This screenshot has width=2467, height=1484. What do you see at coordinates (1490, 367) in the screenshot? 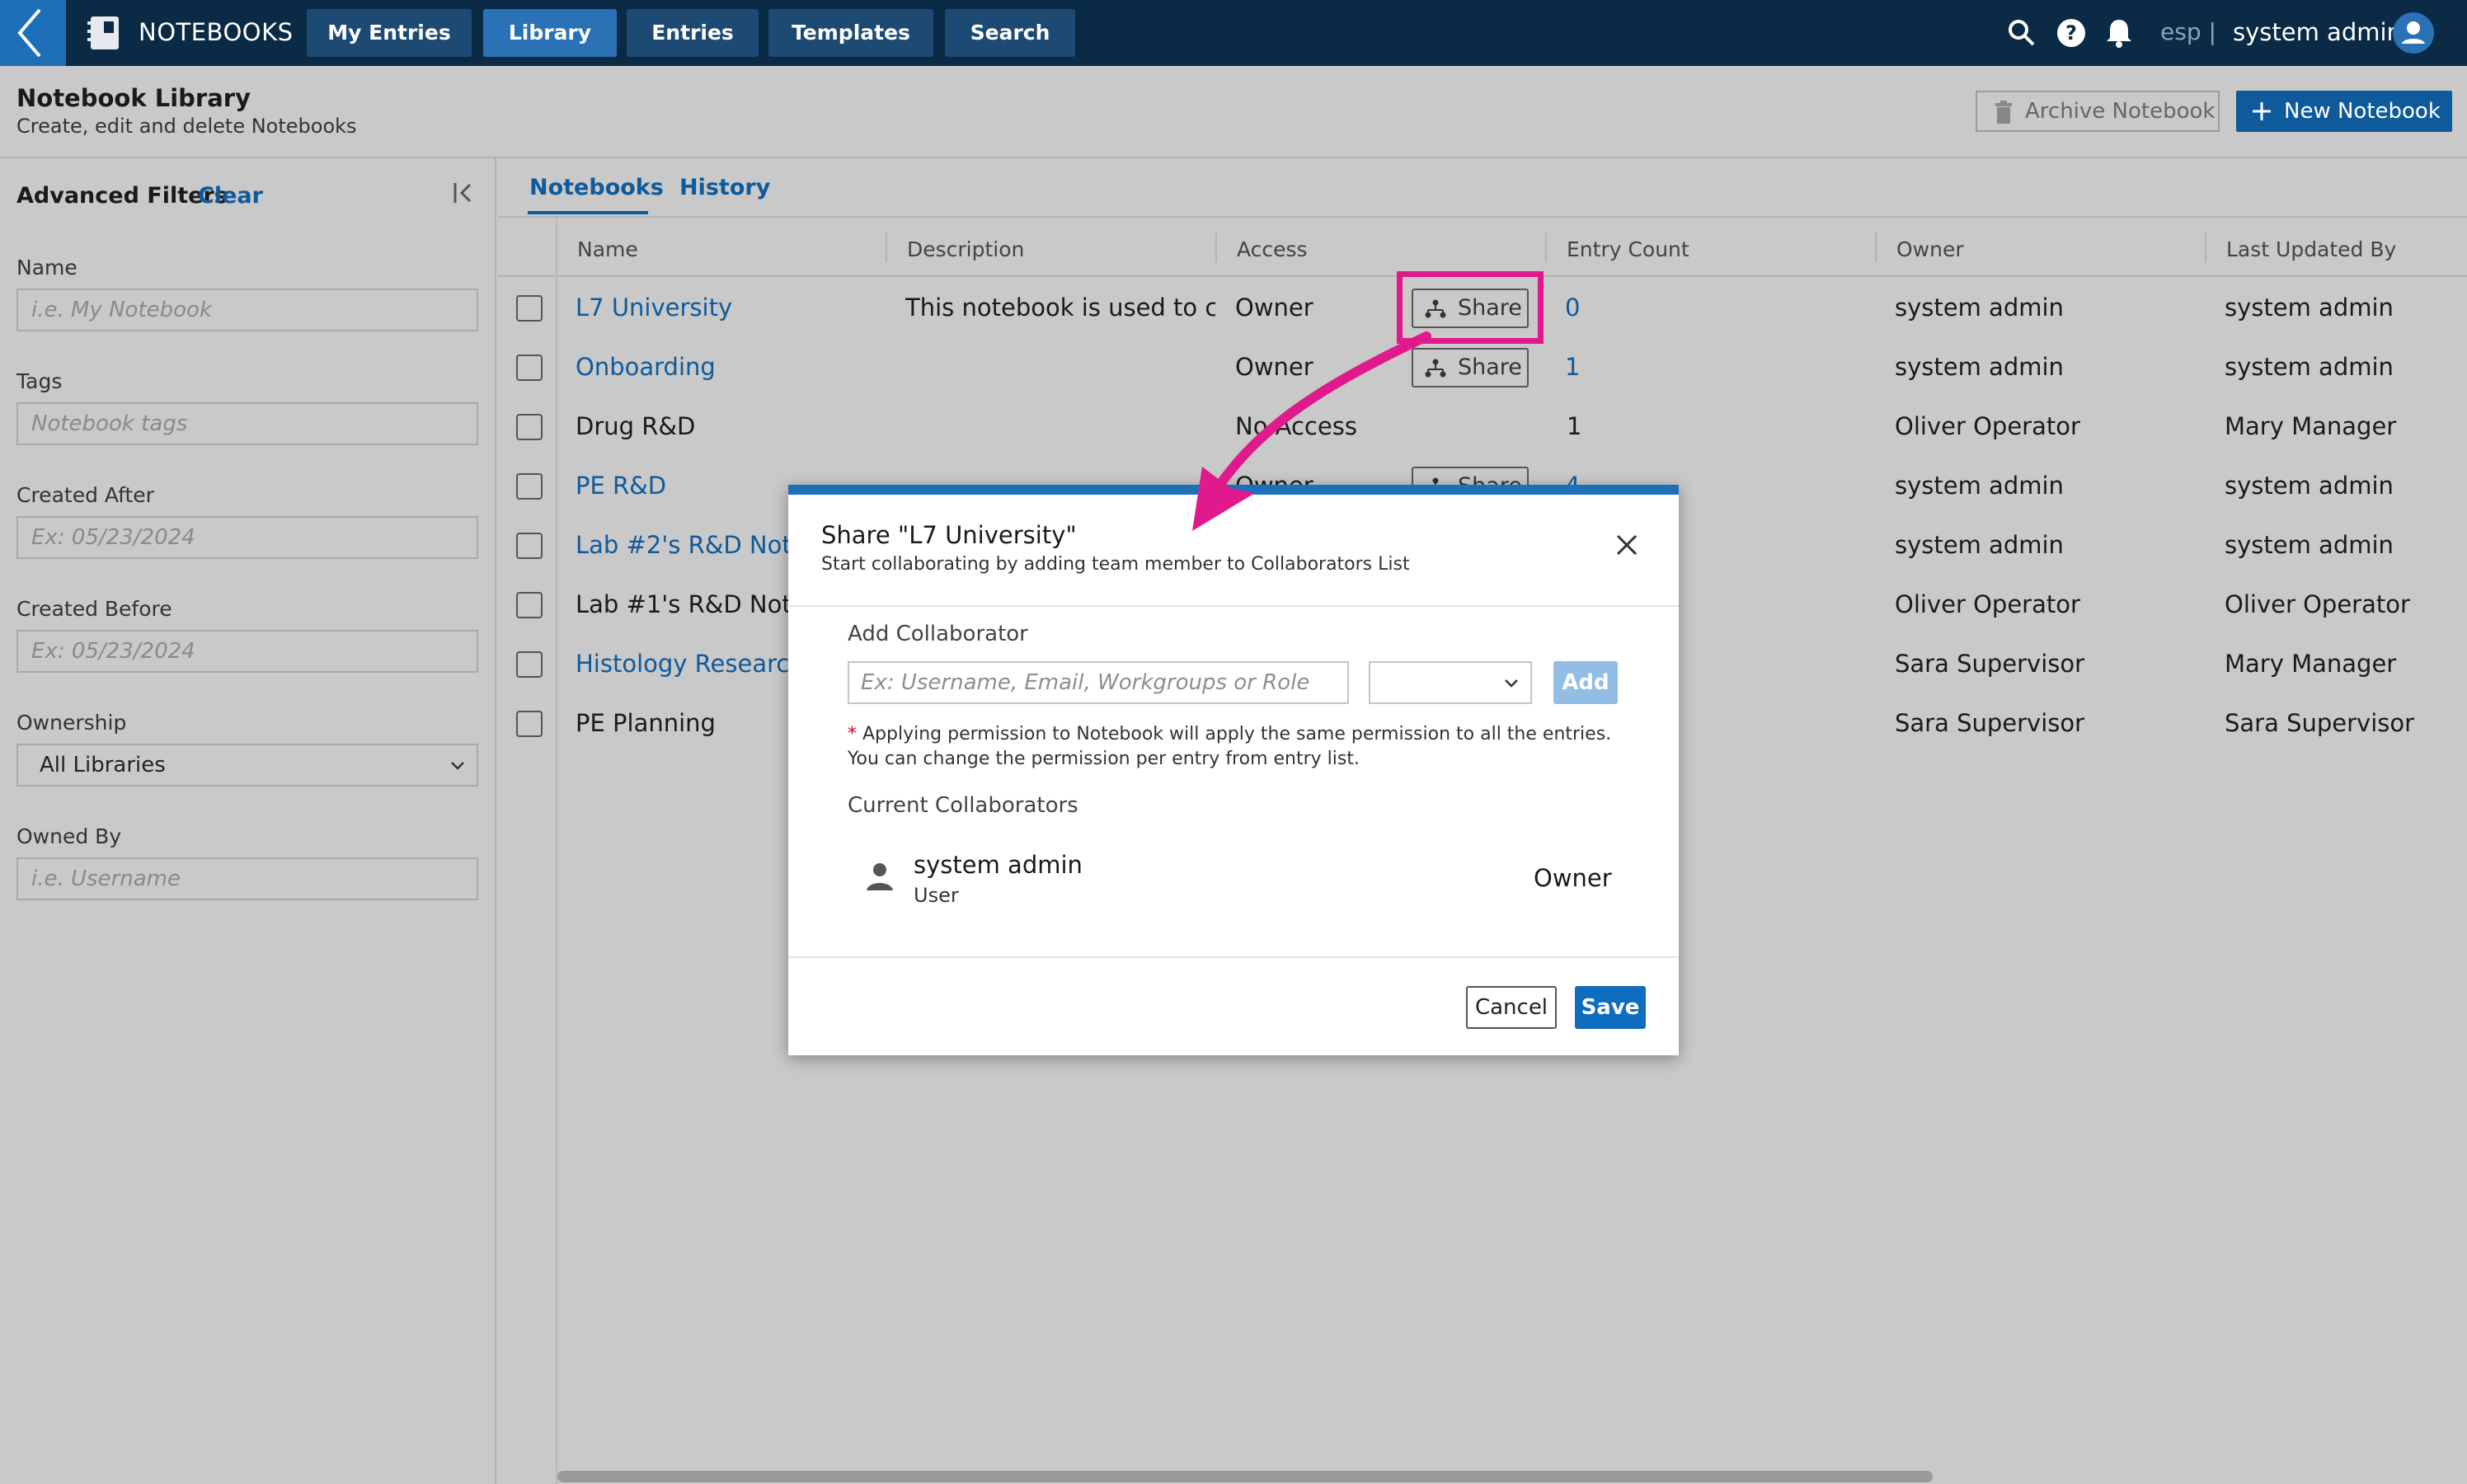
I see `share-label: Share` at bounding box center [1490, 367].